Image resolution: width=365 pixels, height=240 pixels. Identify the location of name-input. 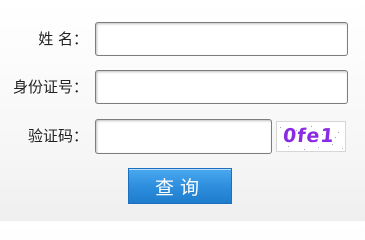
(221, 39).